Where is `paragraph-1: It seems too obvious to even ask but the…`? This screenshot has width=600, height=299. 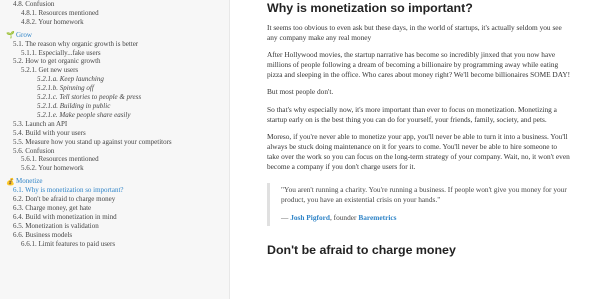
paragraph-1: It seems too obvious to even ask but the… is located at coordinates (414, 33).